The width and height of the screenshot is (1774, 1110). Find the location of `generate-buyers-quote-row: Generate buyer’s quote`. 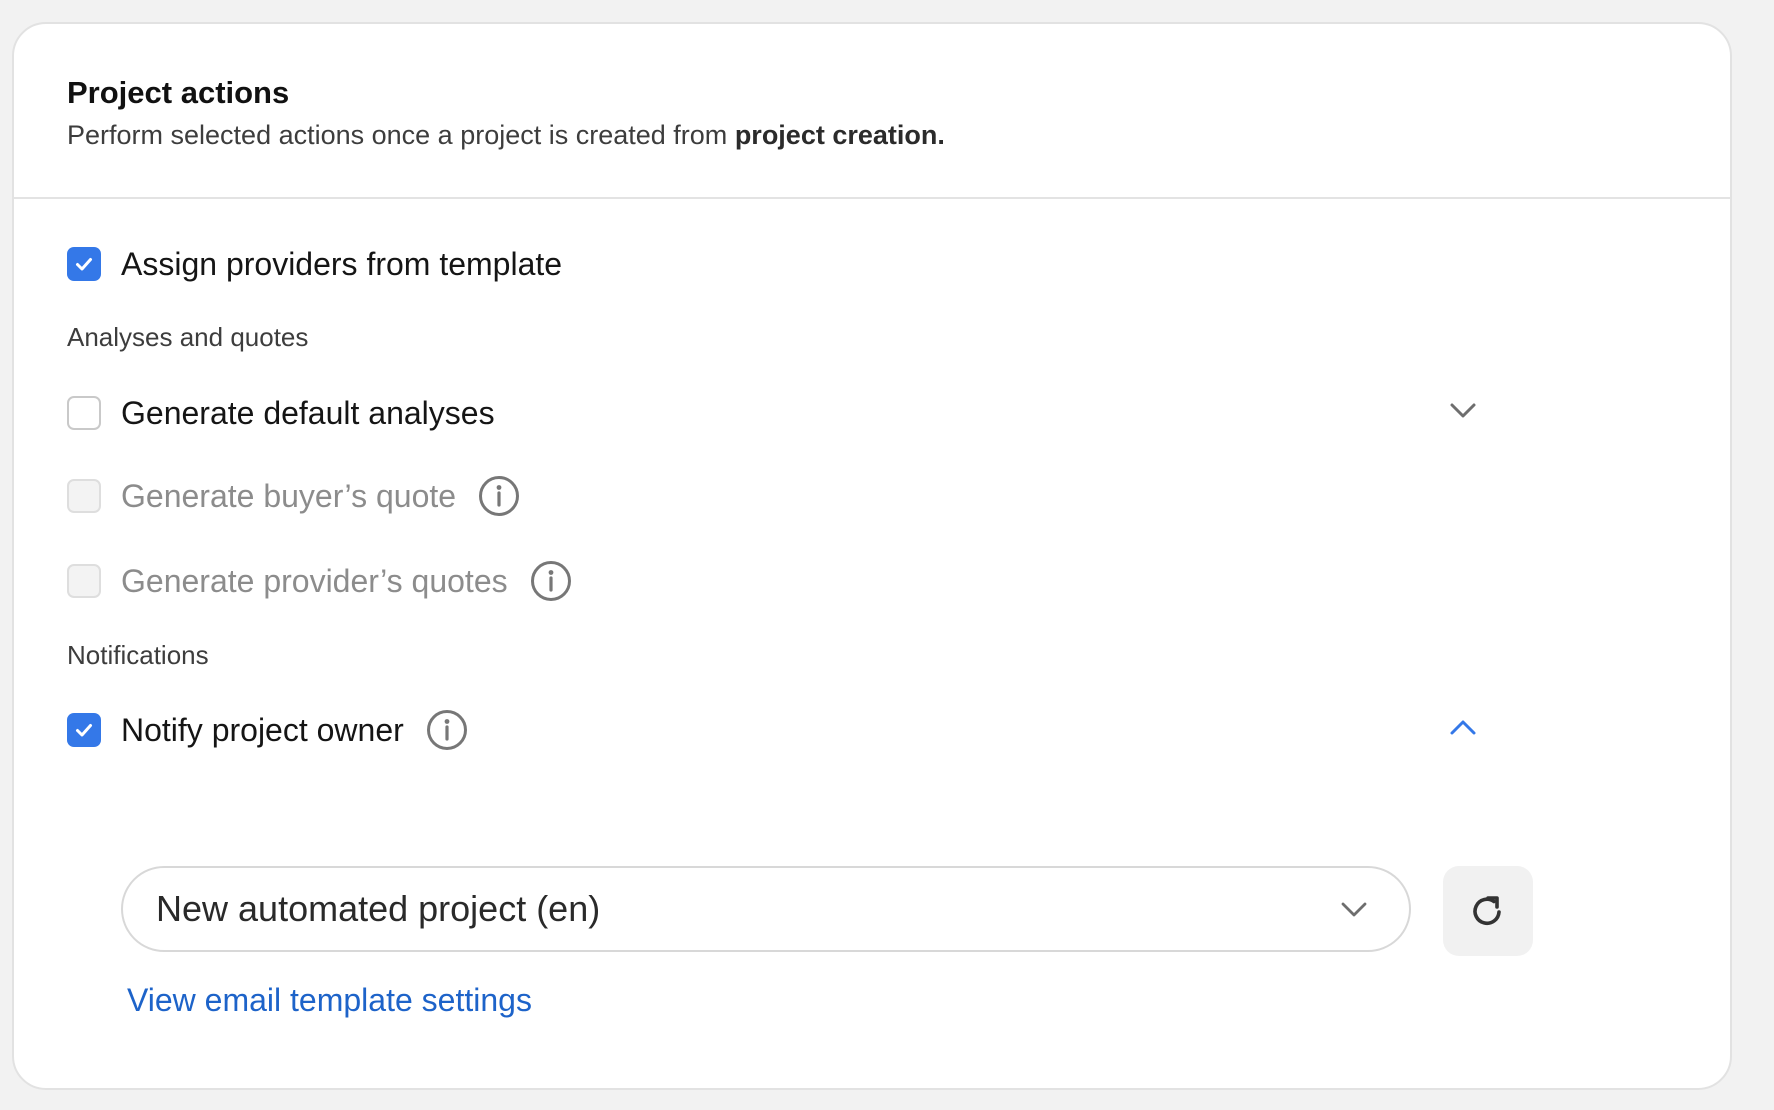

generate-buyers-quote-row: Generate buyer’s quote is located at coordinates (294, 496).